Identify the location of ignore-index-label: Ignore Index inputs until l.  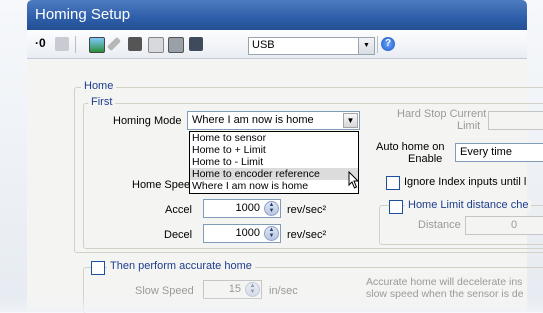
(465, 182).